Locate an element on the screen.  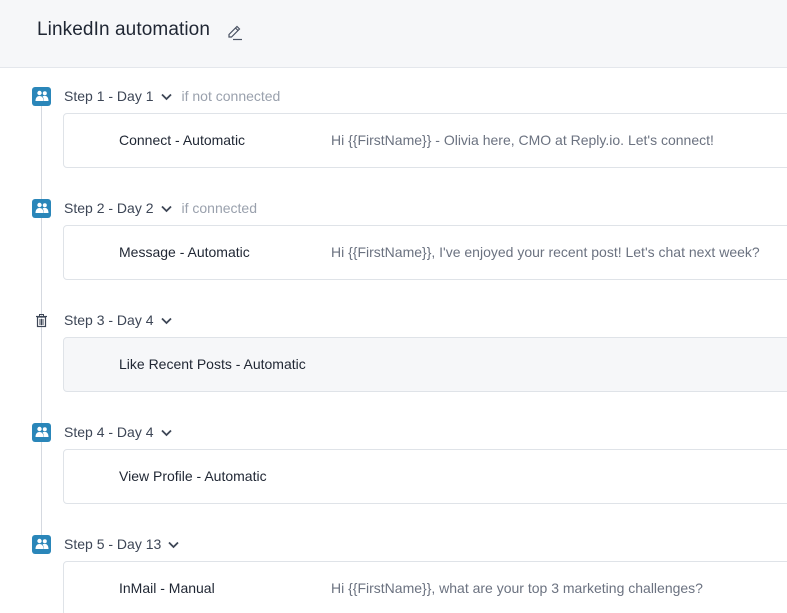
step-action: Message - Automatic is located at coordinates (184, 252).